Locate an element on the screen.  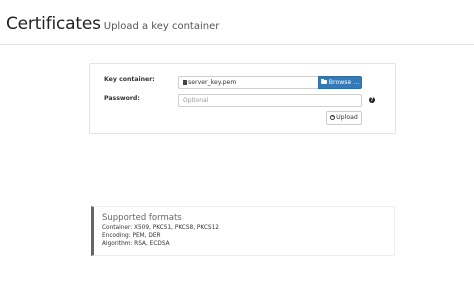
file-icon is located at coordinates (185, 82).